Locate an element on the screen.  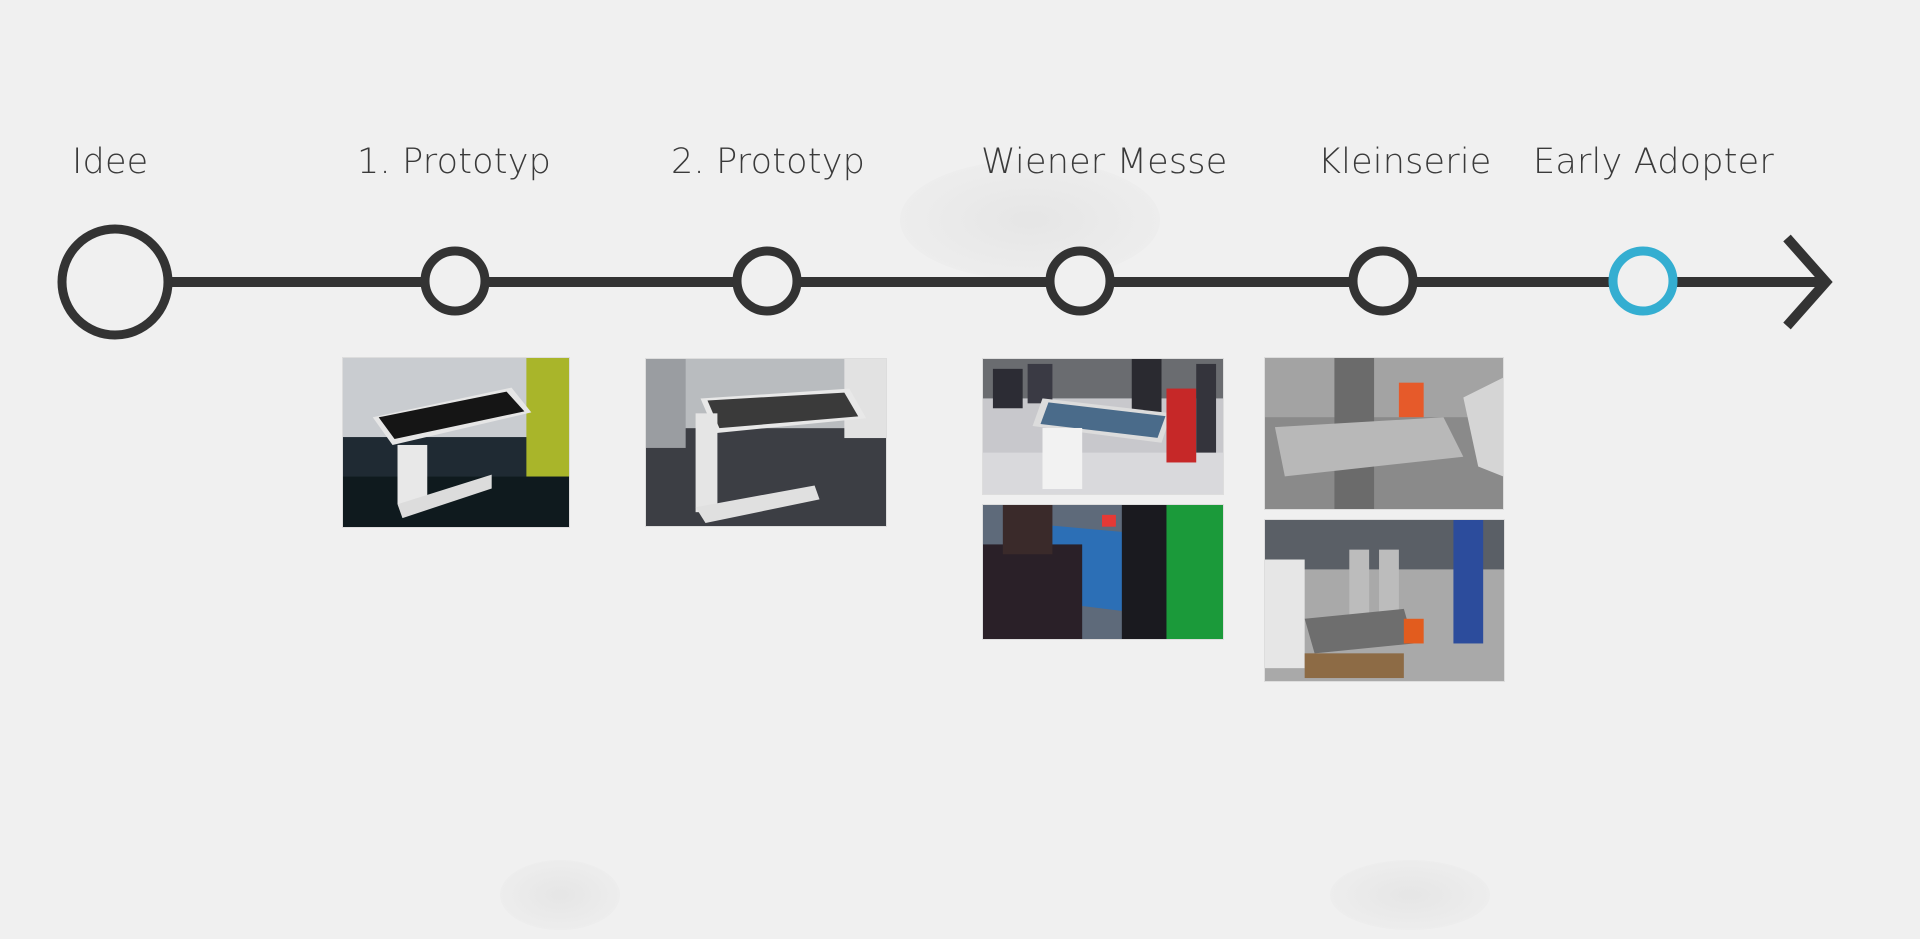
node-kleinserie is located at coordinates (1383, 281).